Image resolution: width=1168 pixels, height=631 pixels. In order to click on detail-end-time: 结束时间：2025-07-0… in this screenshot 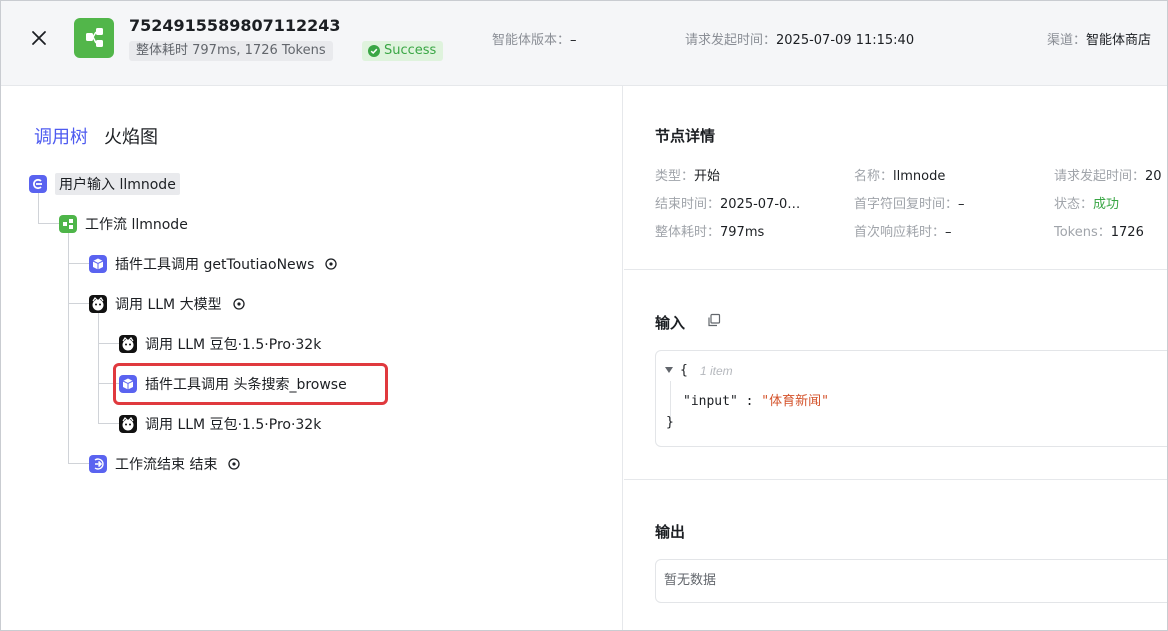, I will do `click(727, 202)`.